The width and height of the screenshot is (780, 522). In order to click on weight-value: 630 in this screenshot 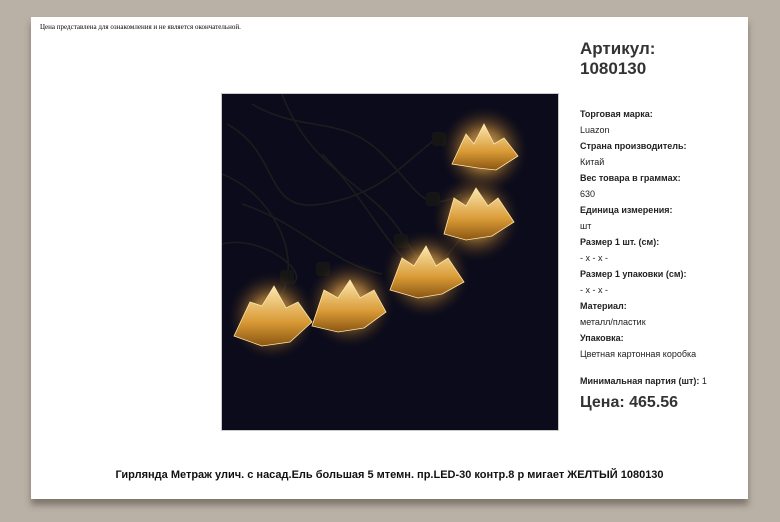, I will do `click(588, 194)`.